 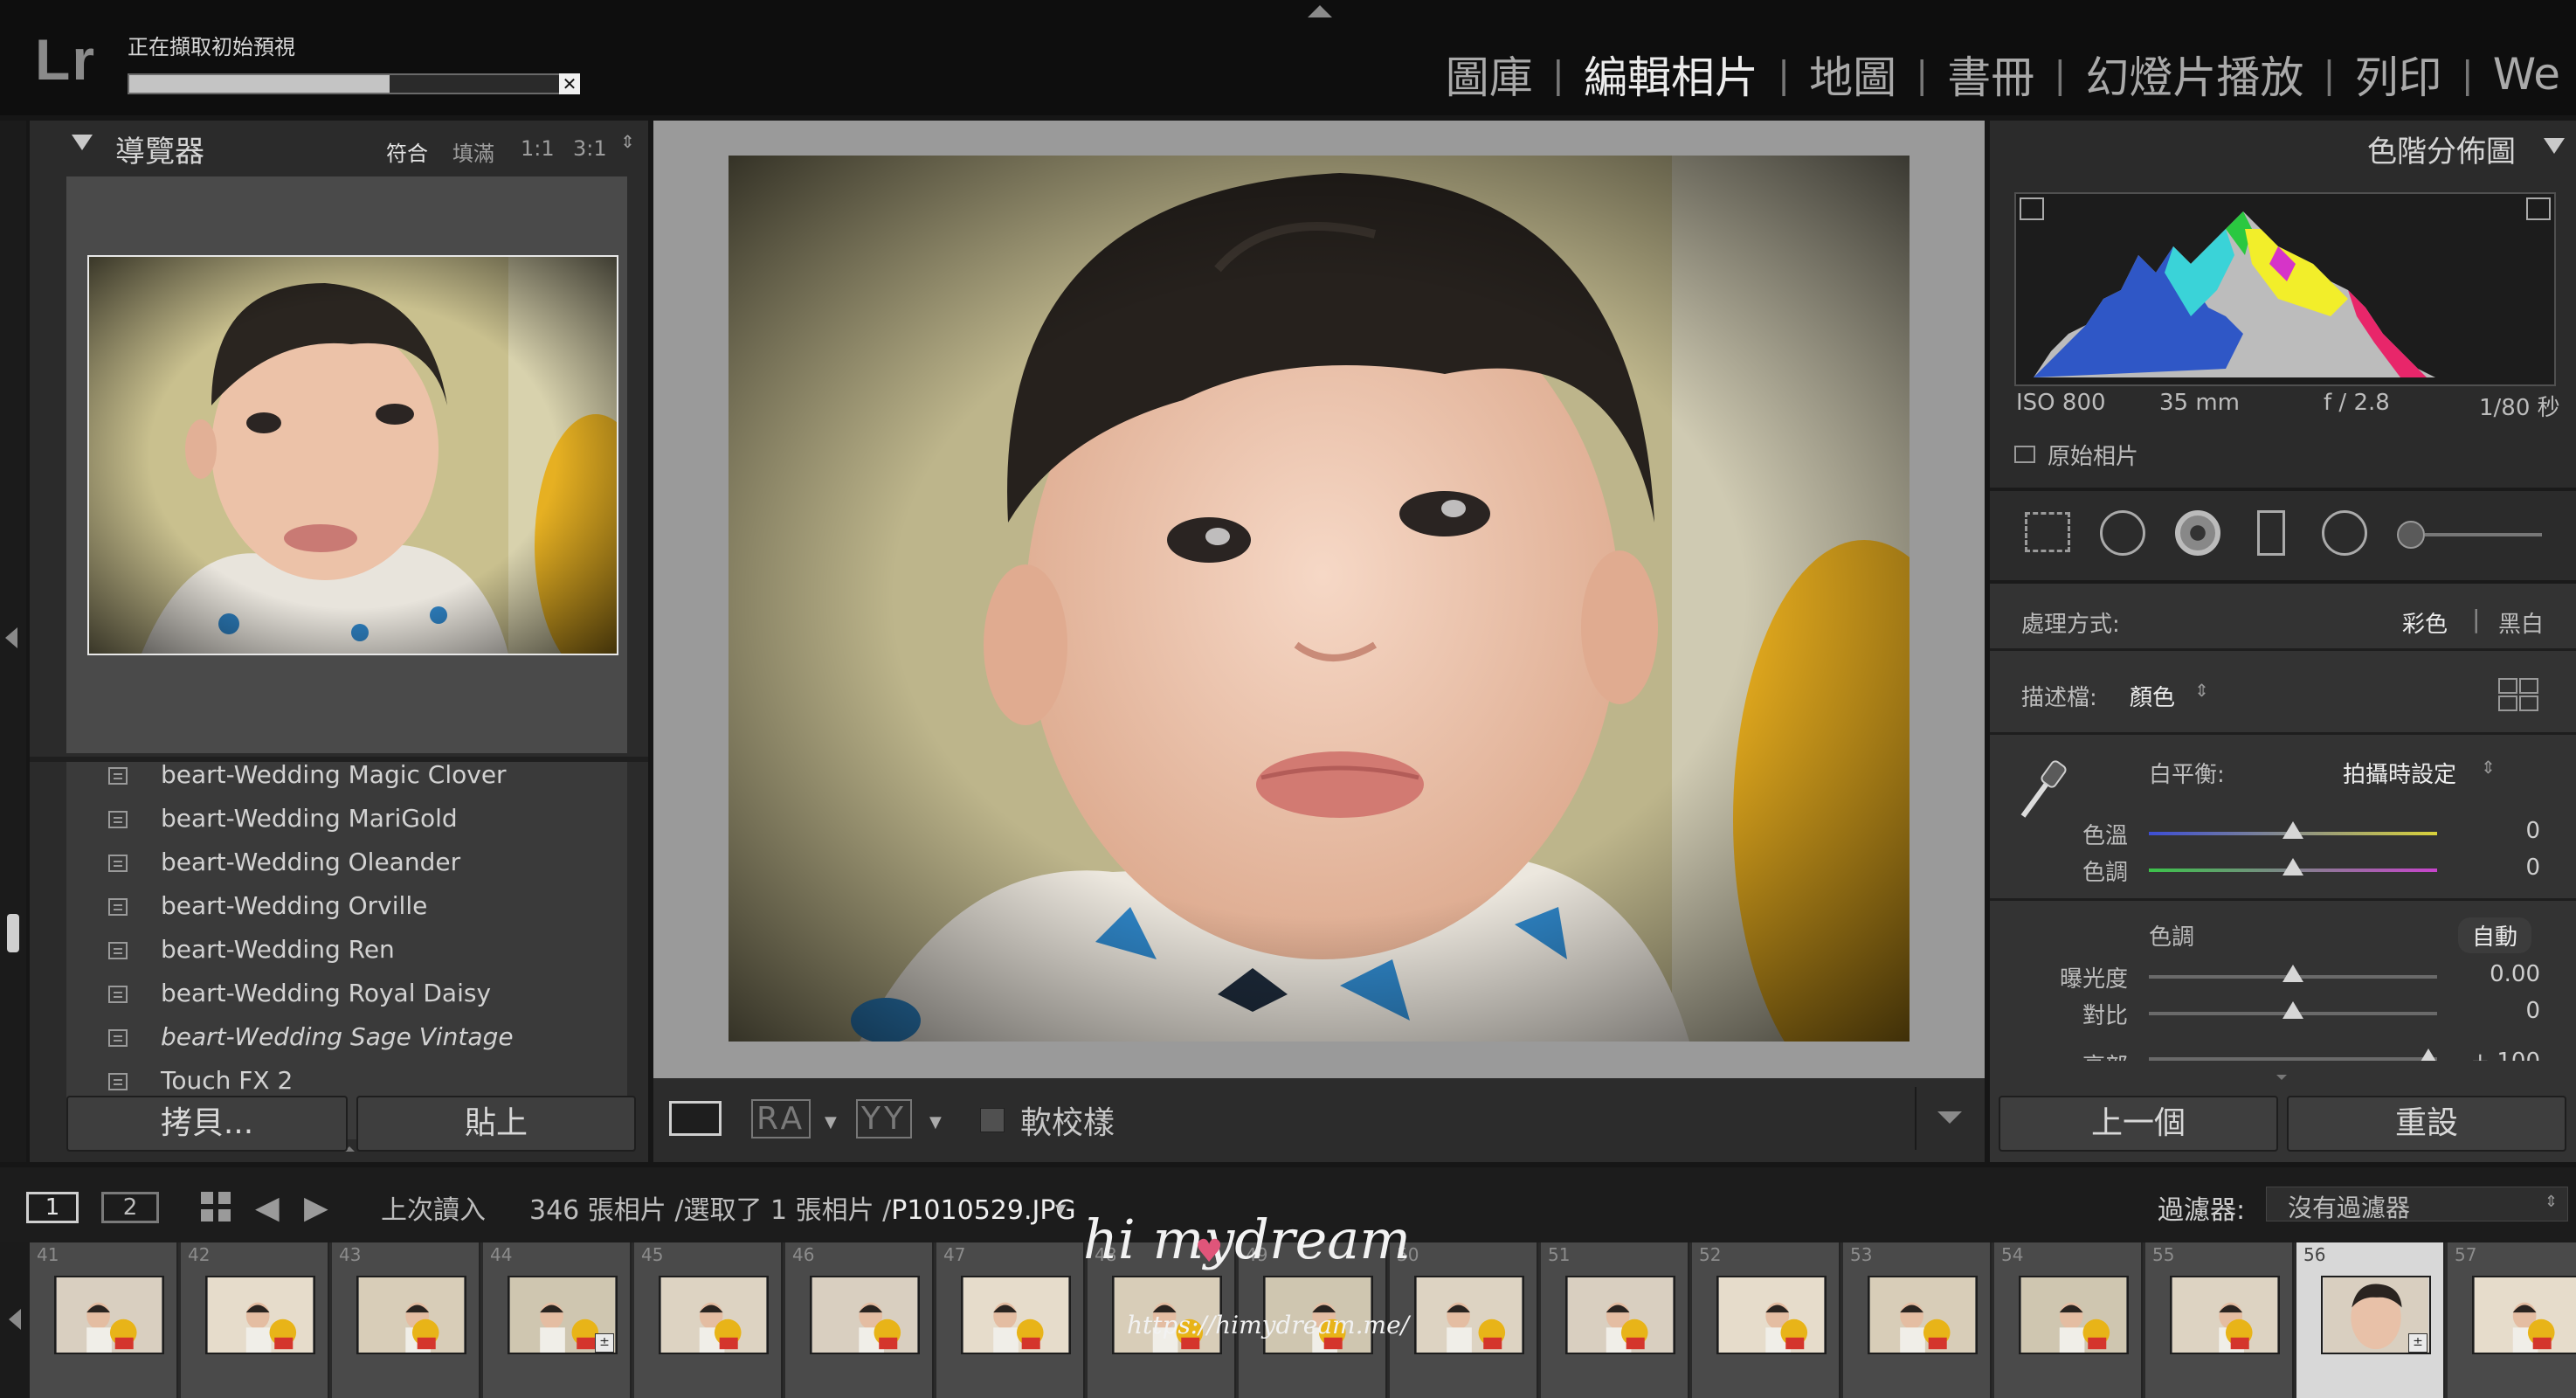 I want to click on spot-removal-icon, so click(x=2122, y=533).